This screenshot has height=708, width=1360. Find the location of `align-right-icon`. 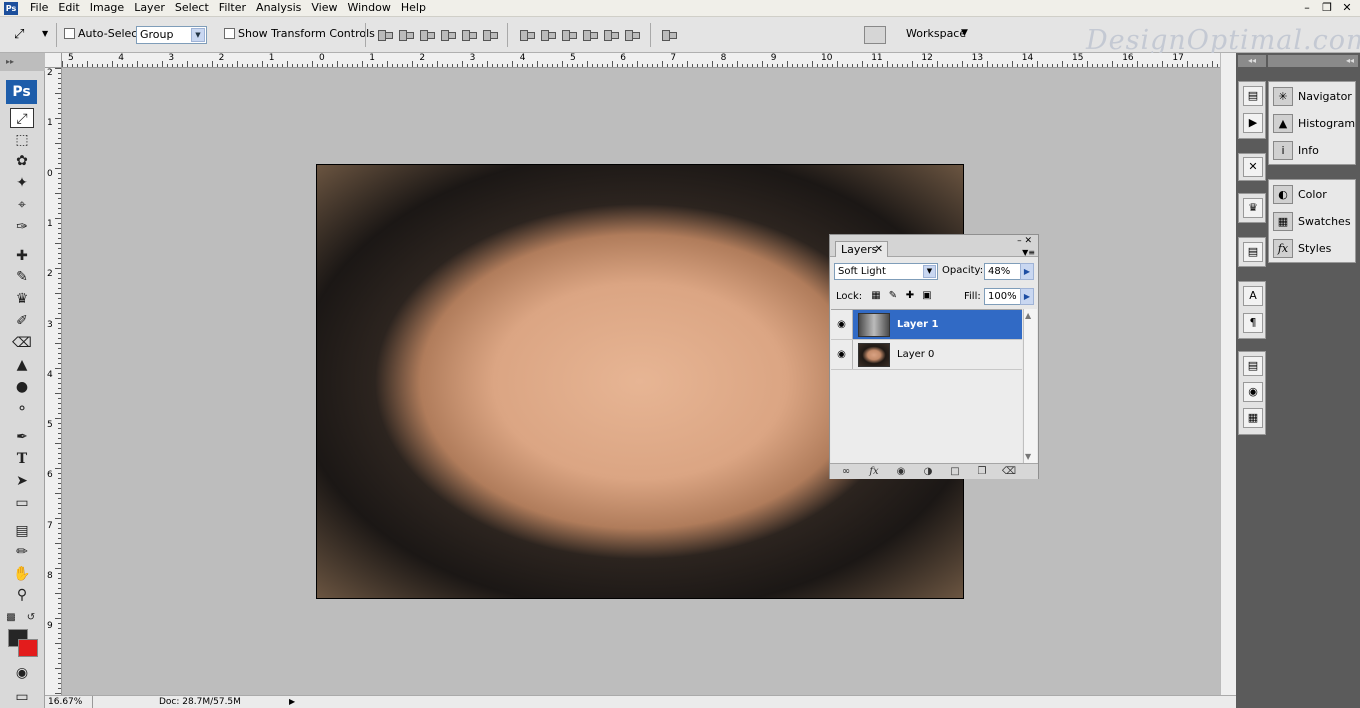

align-right-icon is located at coordinates (489, 34).